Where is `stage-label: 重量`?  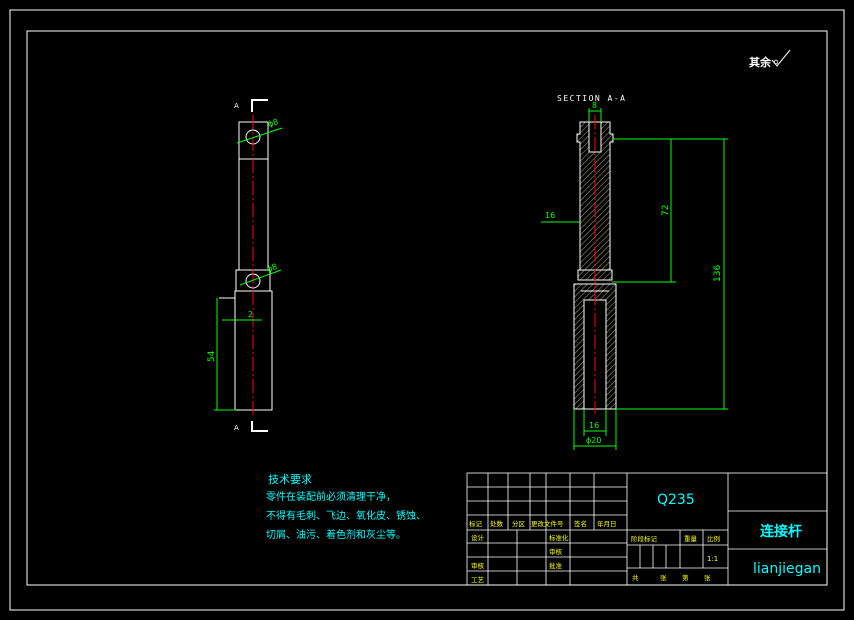
stage-label: 重量 is located at coordinates (691, 539).